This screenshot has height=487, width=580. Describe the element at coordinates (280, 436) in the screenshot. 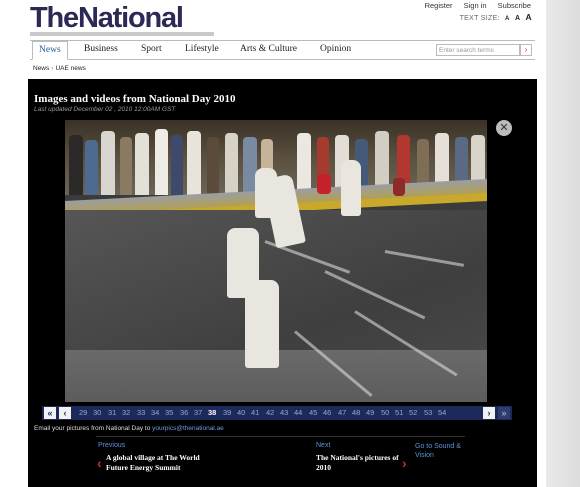

I see `gallery-divider` at that location.